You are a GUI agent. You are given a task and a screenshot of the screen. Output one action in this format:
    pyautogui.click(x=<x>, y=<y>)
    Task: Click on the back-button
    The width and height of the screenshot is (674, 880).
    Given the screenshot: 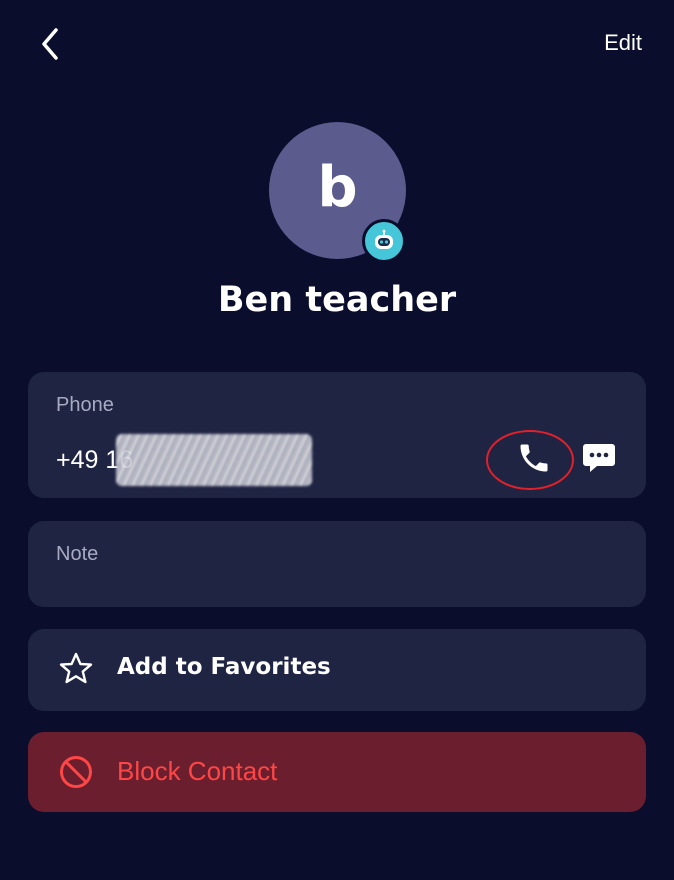 What is the action you would take?
    pyautogui.click(x=51, y=44)
    